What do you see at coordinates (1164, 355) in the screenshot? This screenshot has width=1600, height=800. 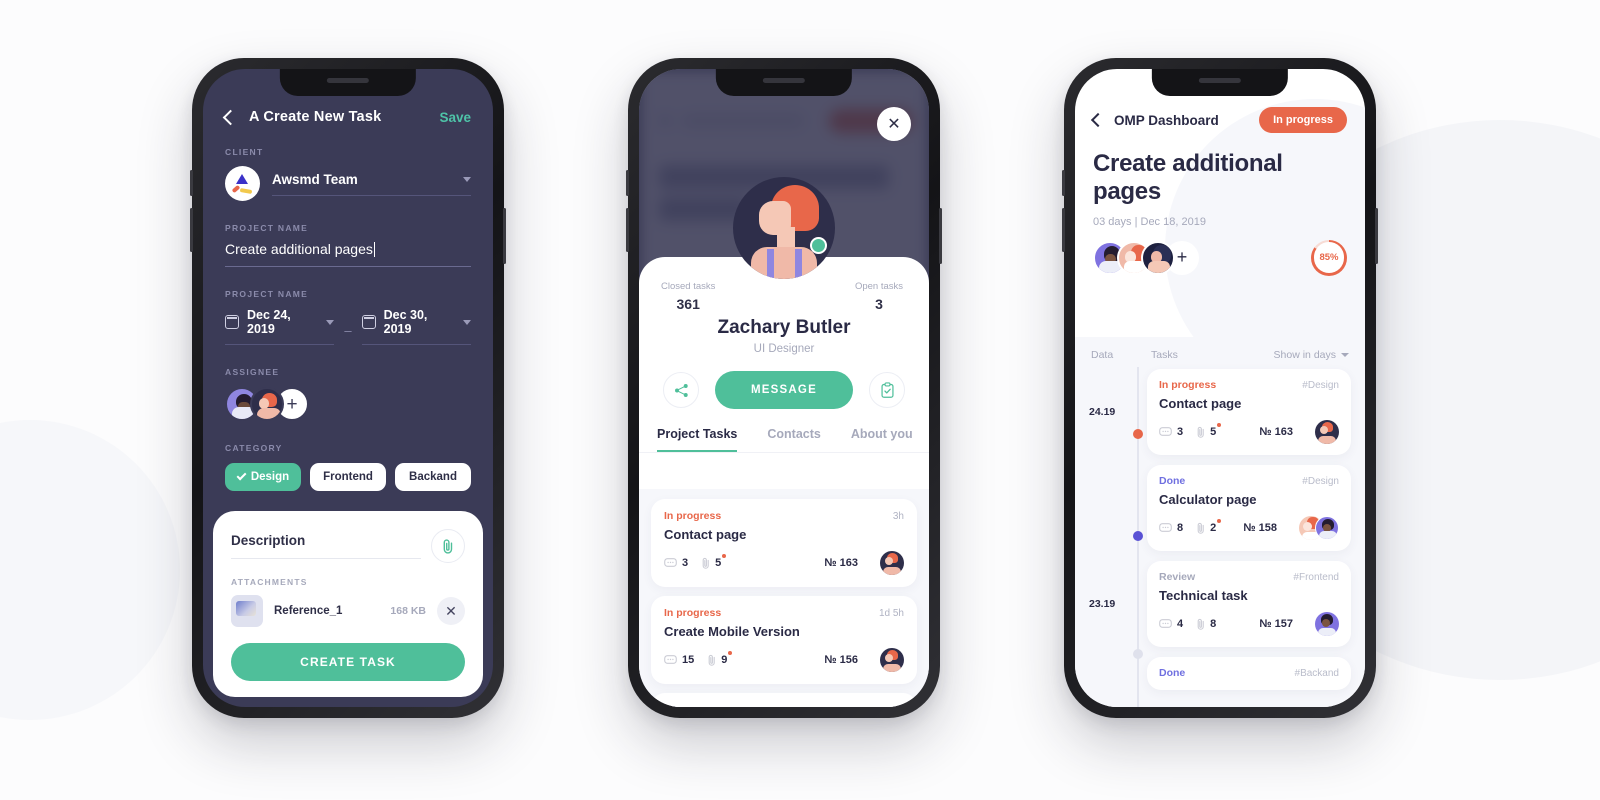 I see `column-tasks-label: Tasks` at bounding box center [1164, 355].